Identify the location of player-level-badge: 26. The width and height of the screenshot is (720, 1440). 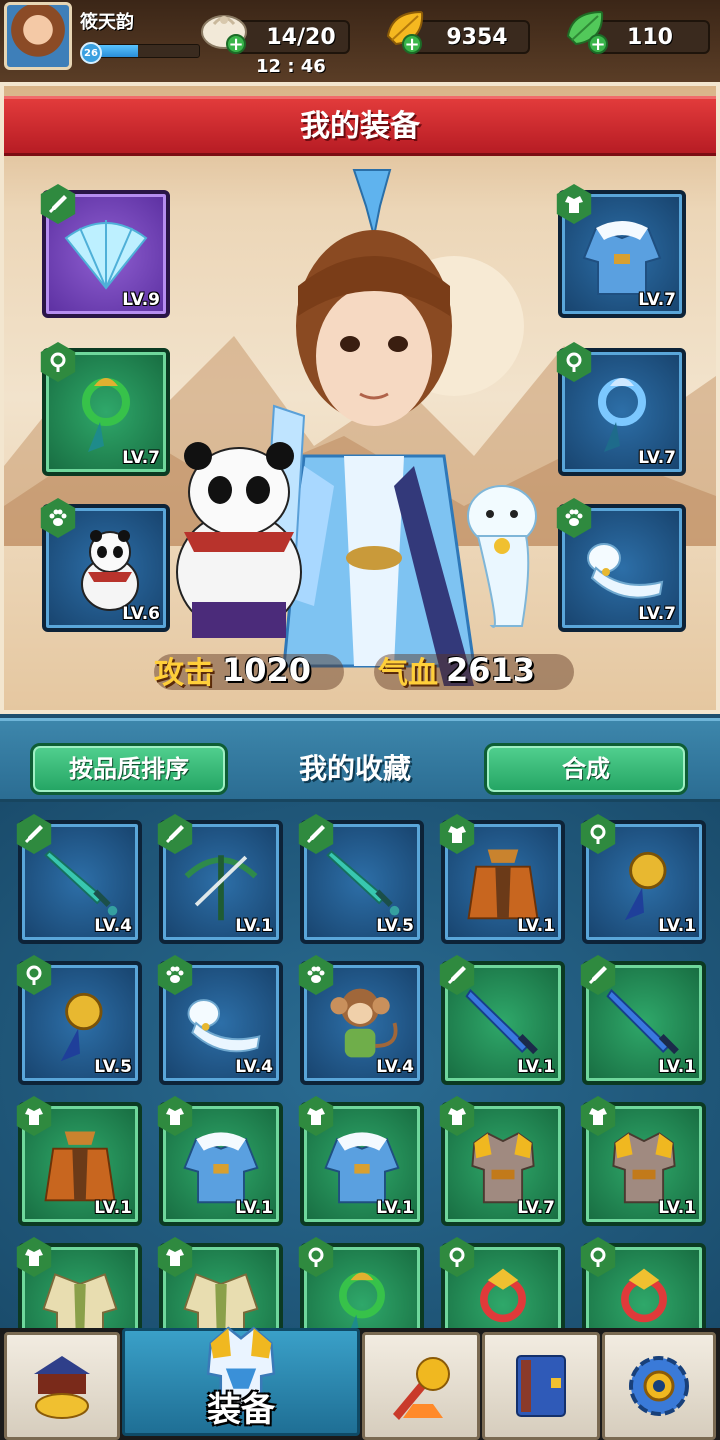
(91, 53).